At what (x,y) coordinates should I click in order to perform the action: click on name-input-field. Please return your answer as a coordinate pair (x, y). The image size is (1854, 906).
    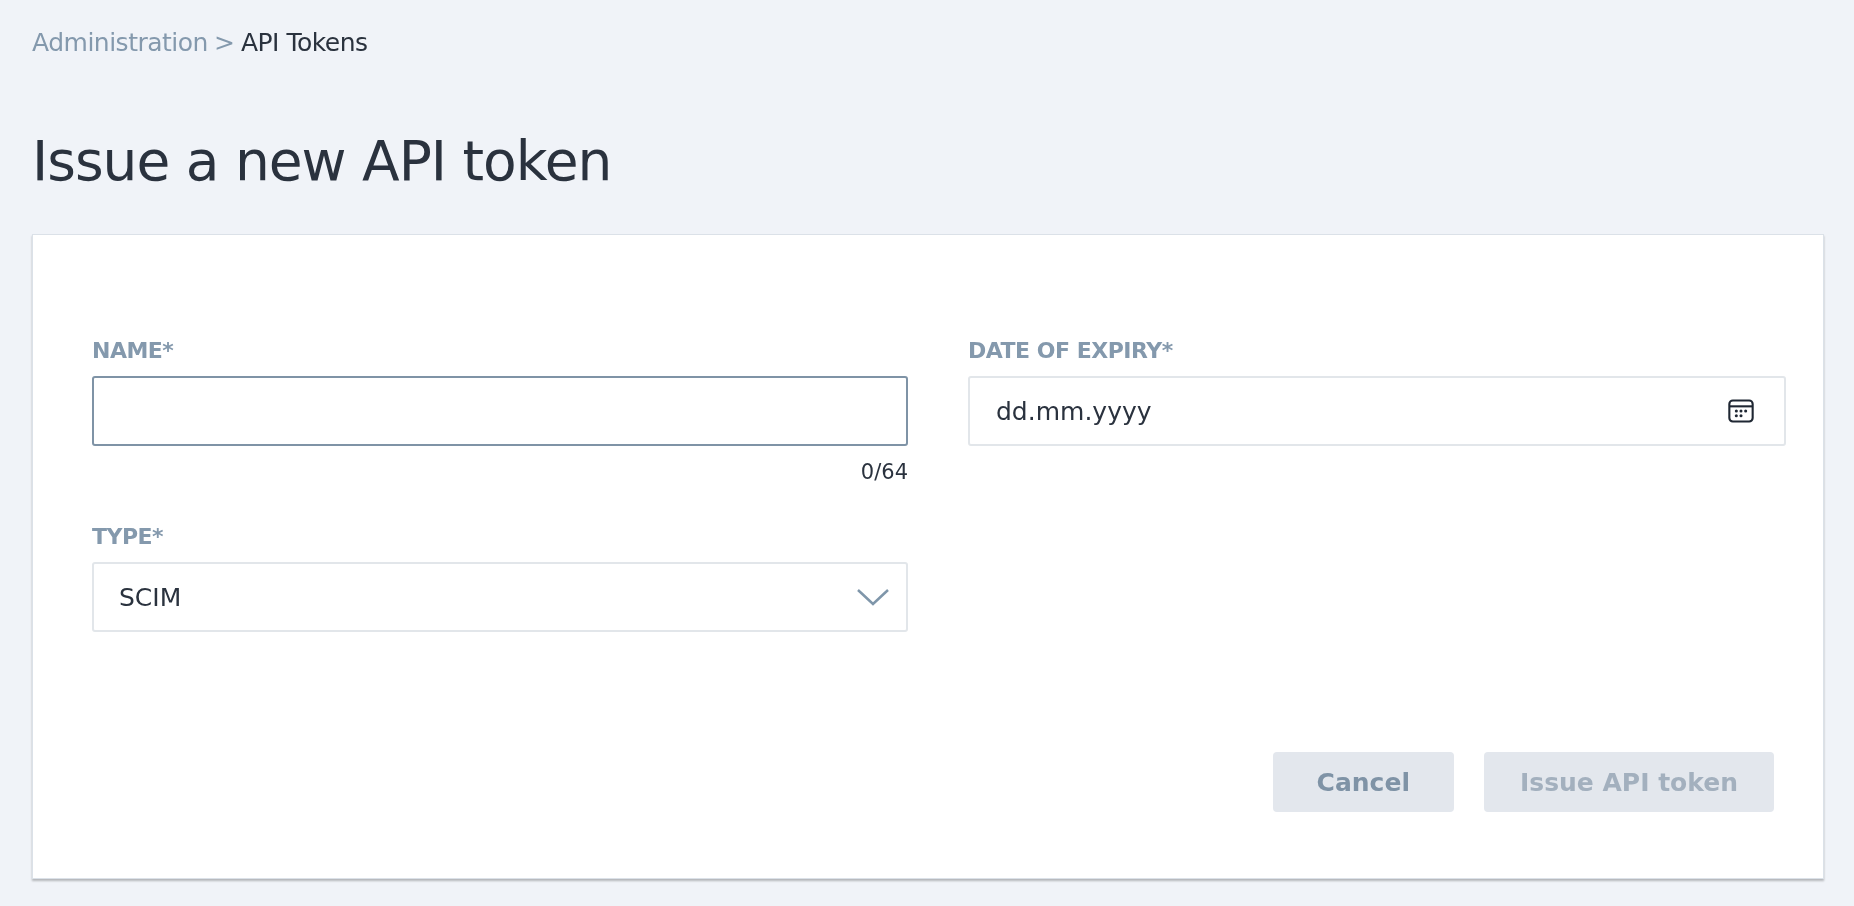
    Looking at the image, I should click on (500, 411).